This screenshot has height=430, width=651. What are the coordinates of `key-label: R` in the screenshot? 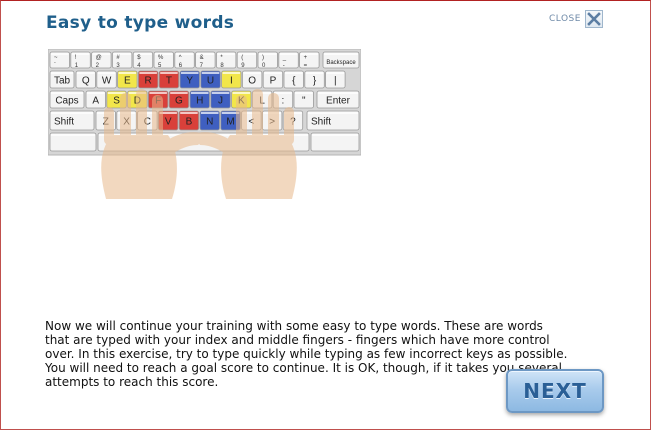 It's located at (148, 81).